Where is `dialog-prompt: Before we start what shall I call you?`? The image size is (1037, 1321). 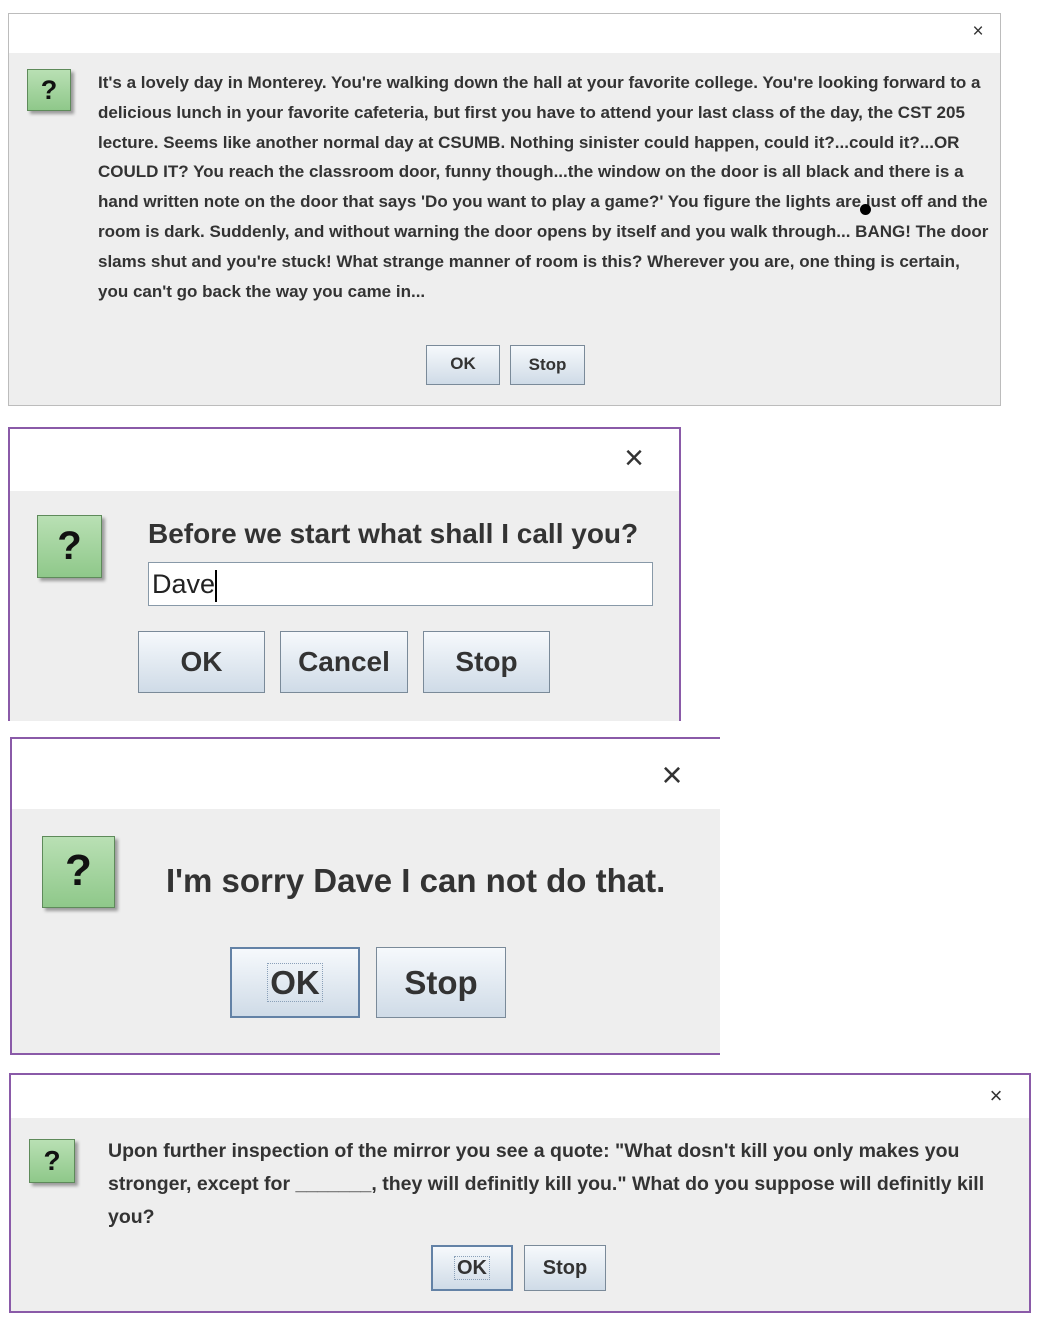
dialog-prompt: Before we start what shall I call you? is located at coordinates (393, 533).